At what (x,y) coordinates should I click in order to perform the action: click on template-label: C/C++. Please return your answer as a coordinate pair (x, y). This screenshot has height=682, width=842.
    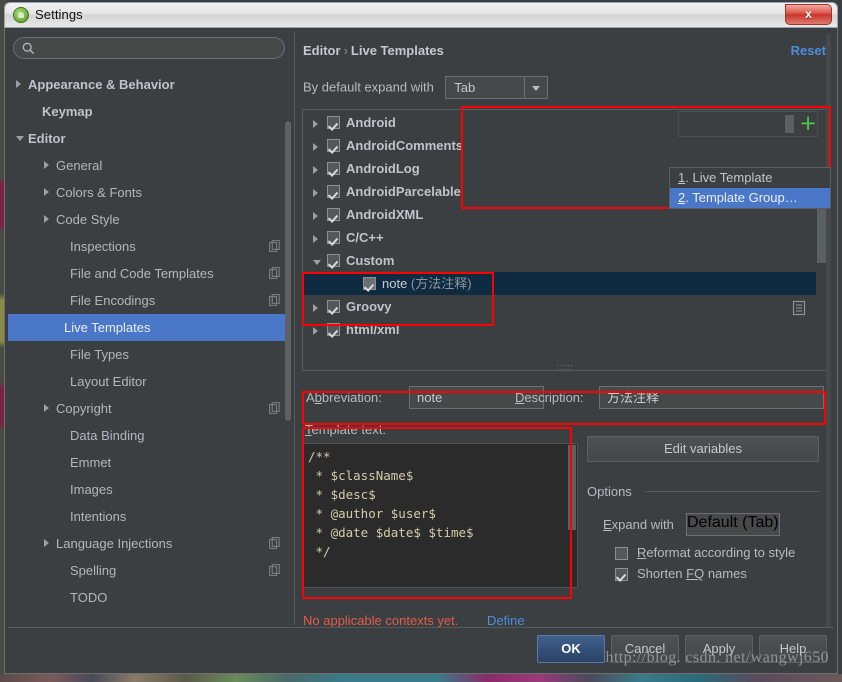
    Looking at the image, I should click on (365, 237).